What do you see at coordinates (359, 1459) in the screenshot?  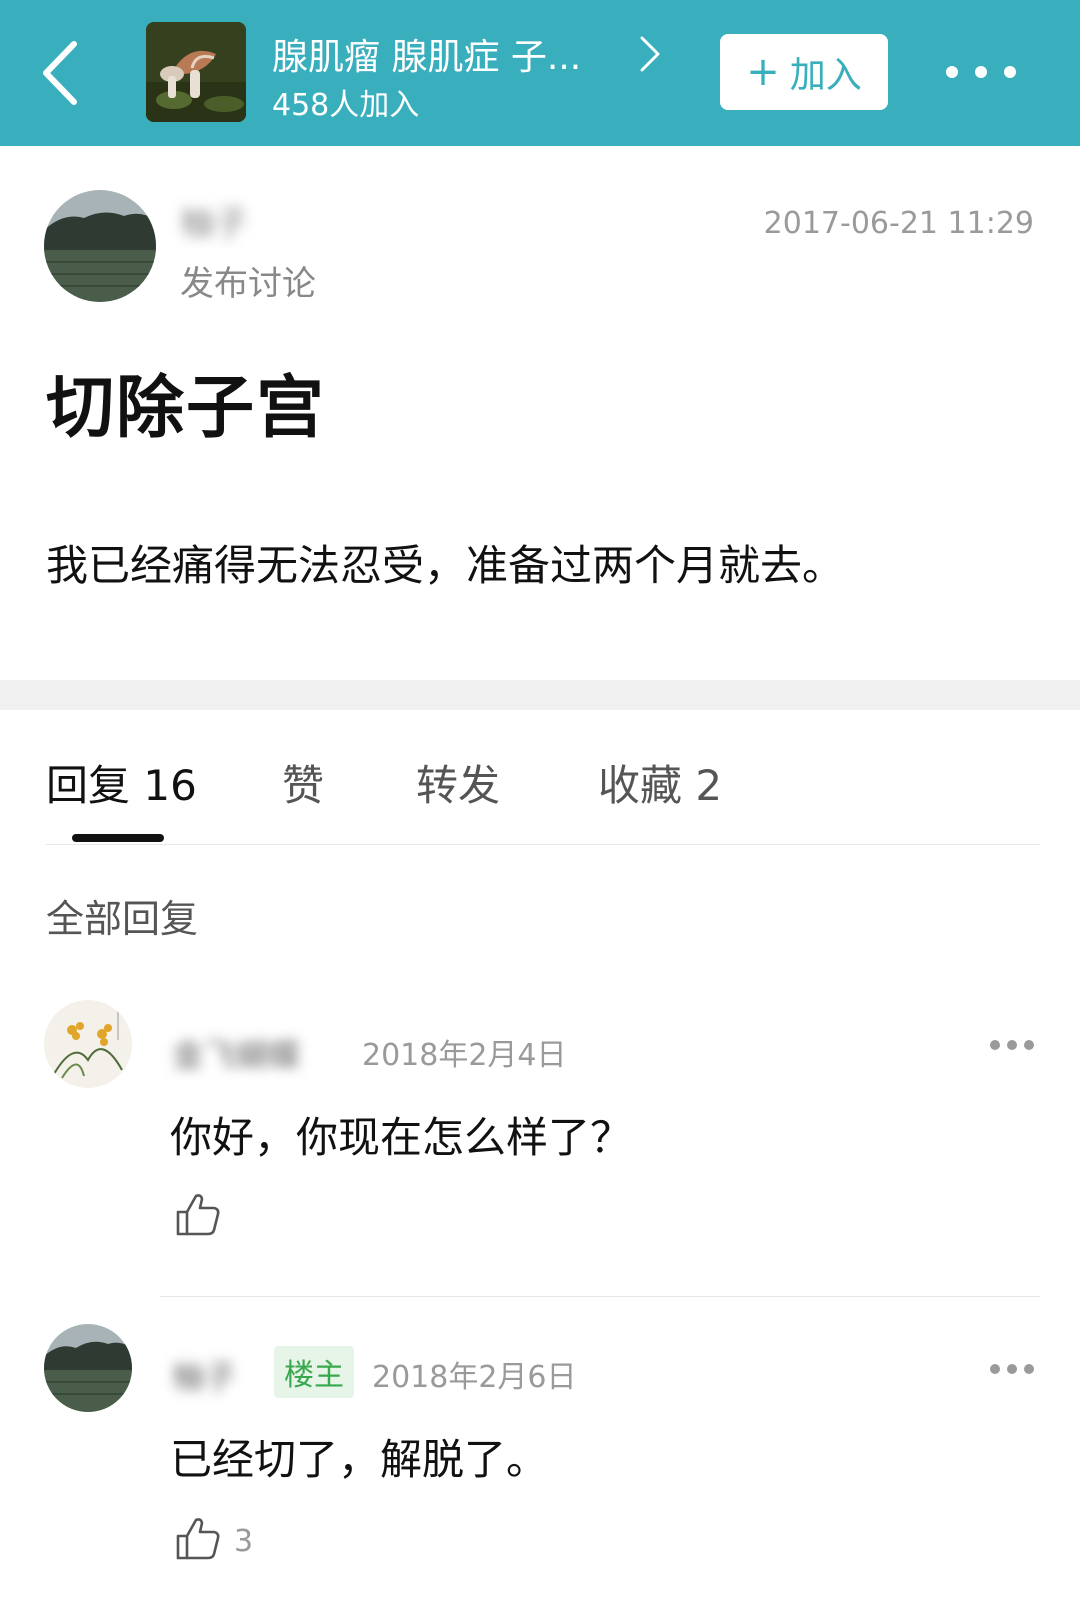 I see `comment-text: 已经切了，解脱了。` at bounding box center [359, 1459].